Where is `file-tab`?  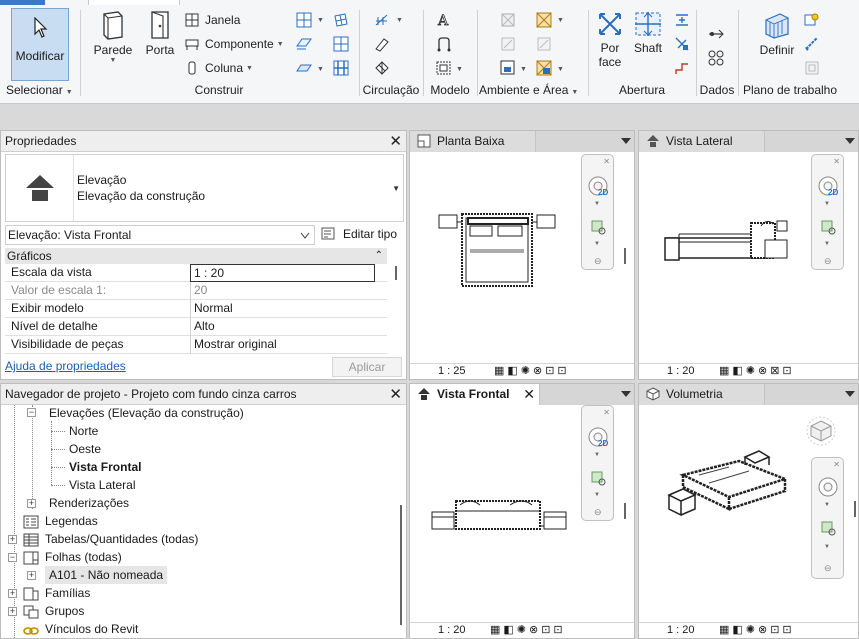 file-tab is located at coordinates (22, 2).